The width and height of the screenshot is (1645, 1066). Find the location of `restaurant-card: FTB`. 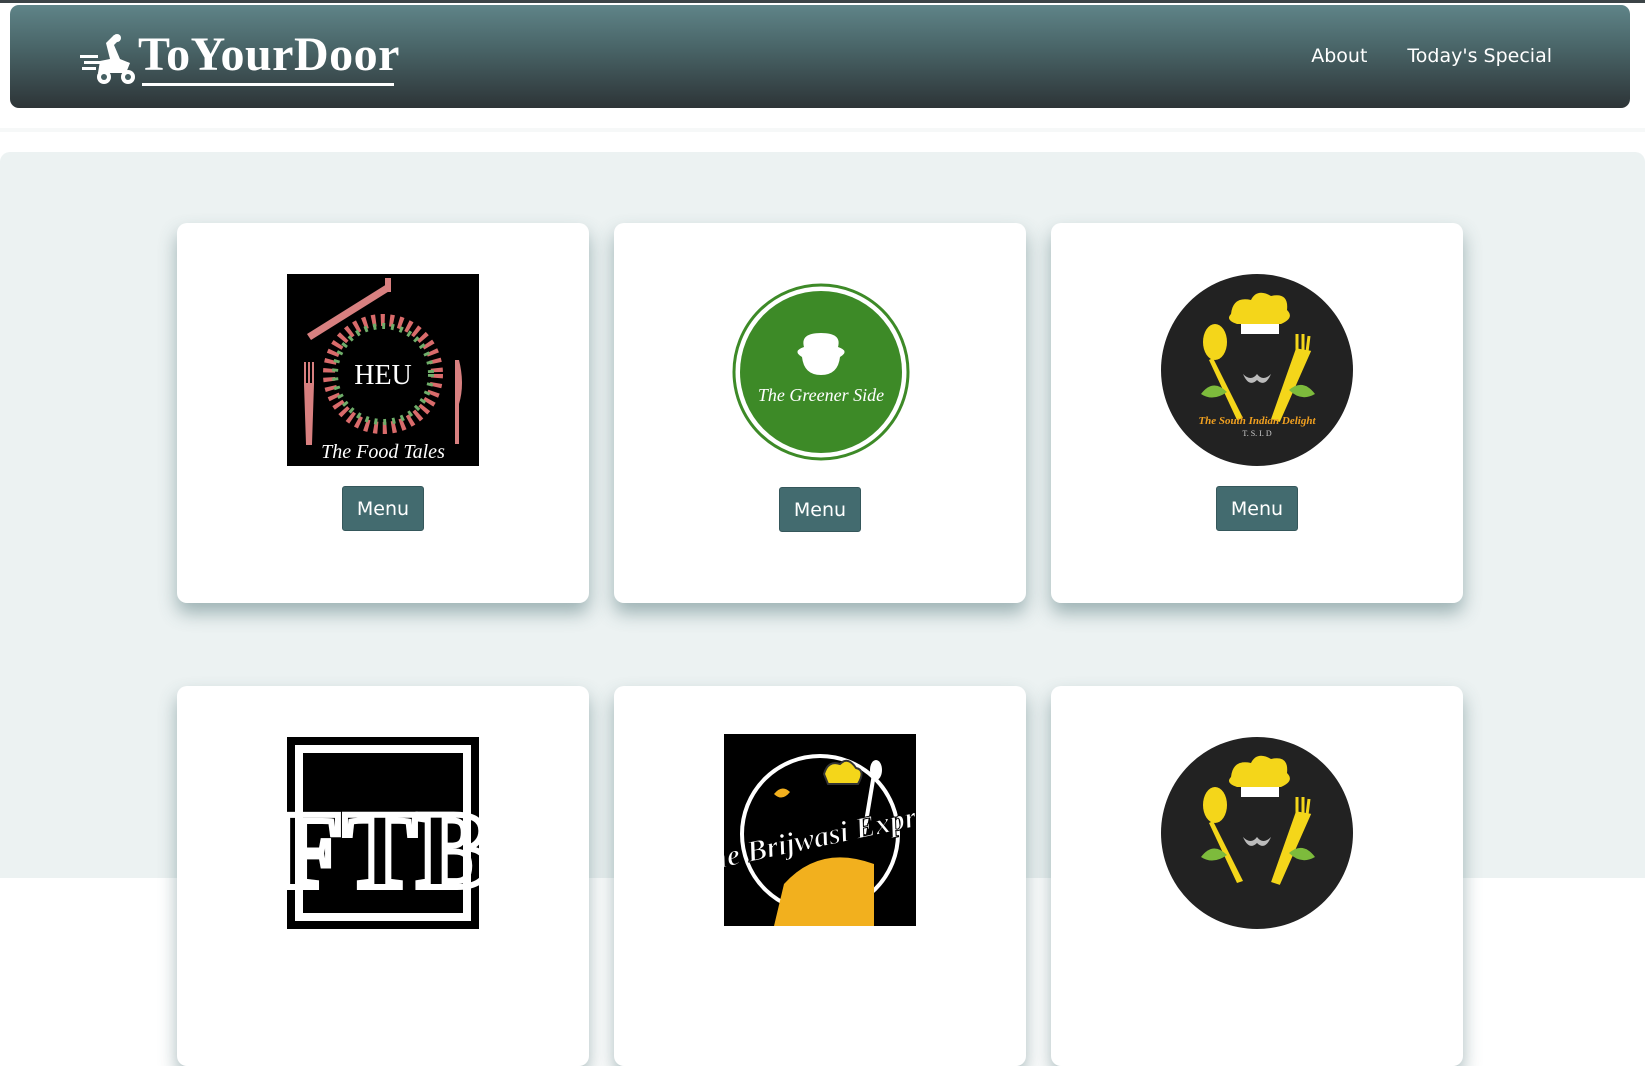

restaurant-card: FTB is located at coordinates (383, 876).